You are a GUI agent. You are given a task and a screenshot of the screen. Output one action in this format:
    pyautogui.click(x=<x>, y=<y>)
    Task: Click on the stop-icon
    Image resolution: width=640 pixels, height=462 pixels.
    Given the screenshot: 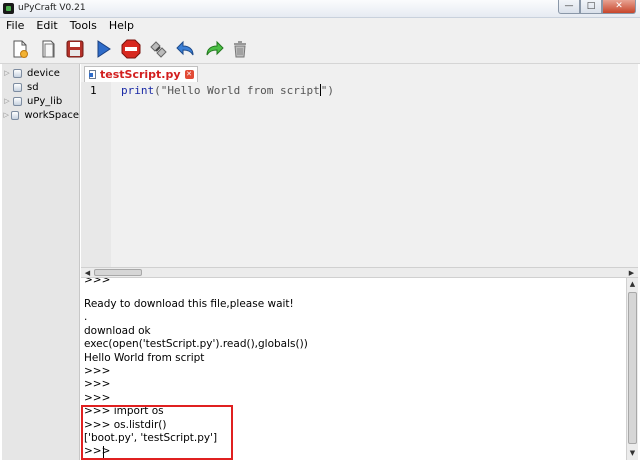 What is the action you would take?
    pyautogui.click(x=131, y=49)
    